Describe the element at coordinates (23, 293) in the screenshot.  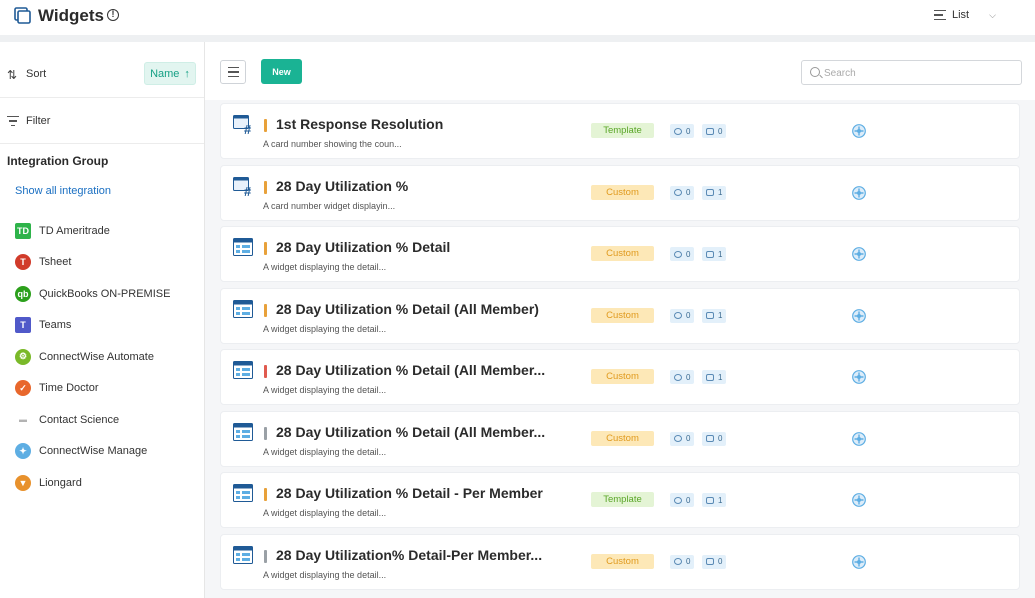
I see `quickbooks-icon: qb` at that location.